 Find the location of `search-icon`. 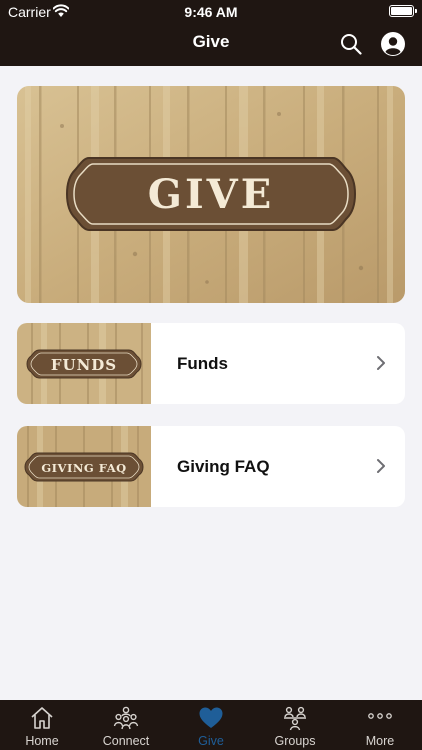

search-icon is located at coordinates (351, 44).